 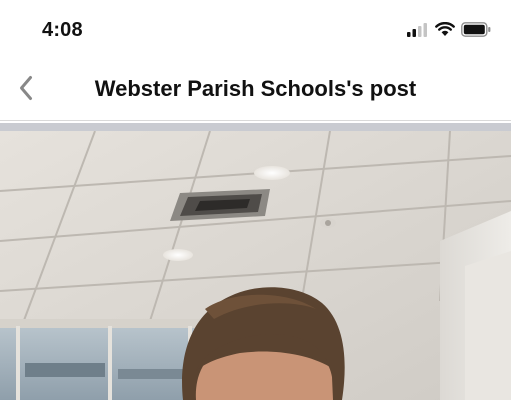 I want to click on separator-band, so click(x=255, y=127).